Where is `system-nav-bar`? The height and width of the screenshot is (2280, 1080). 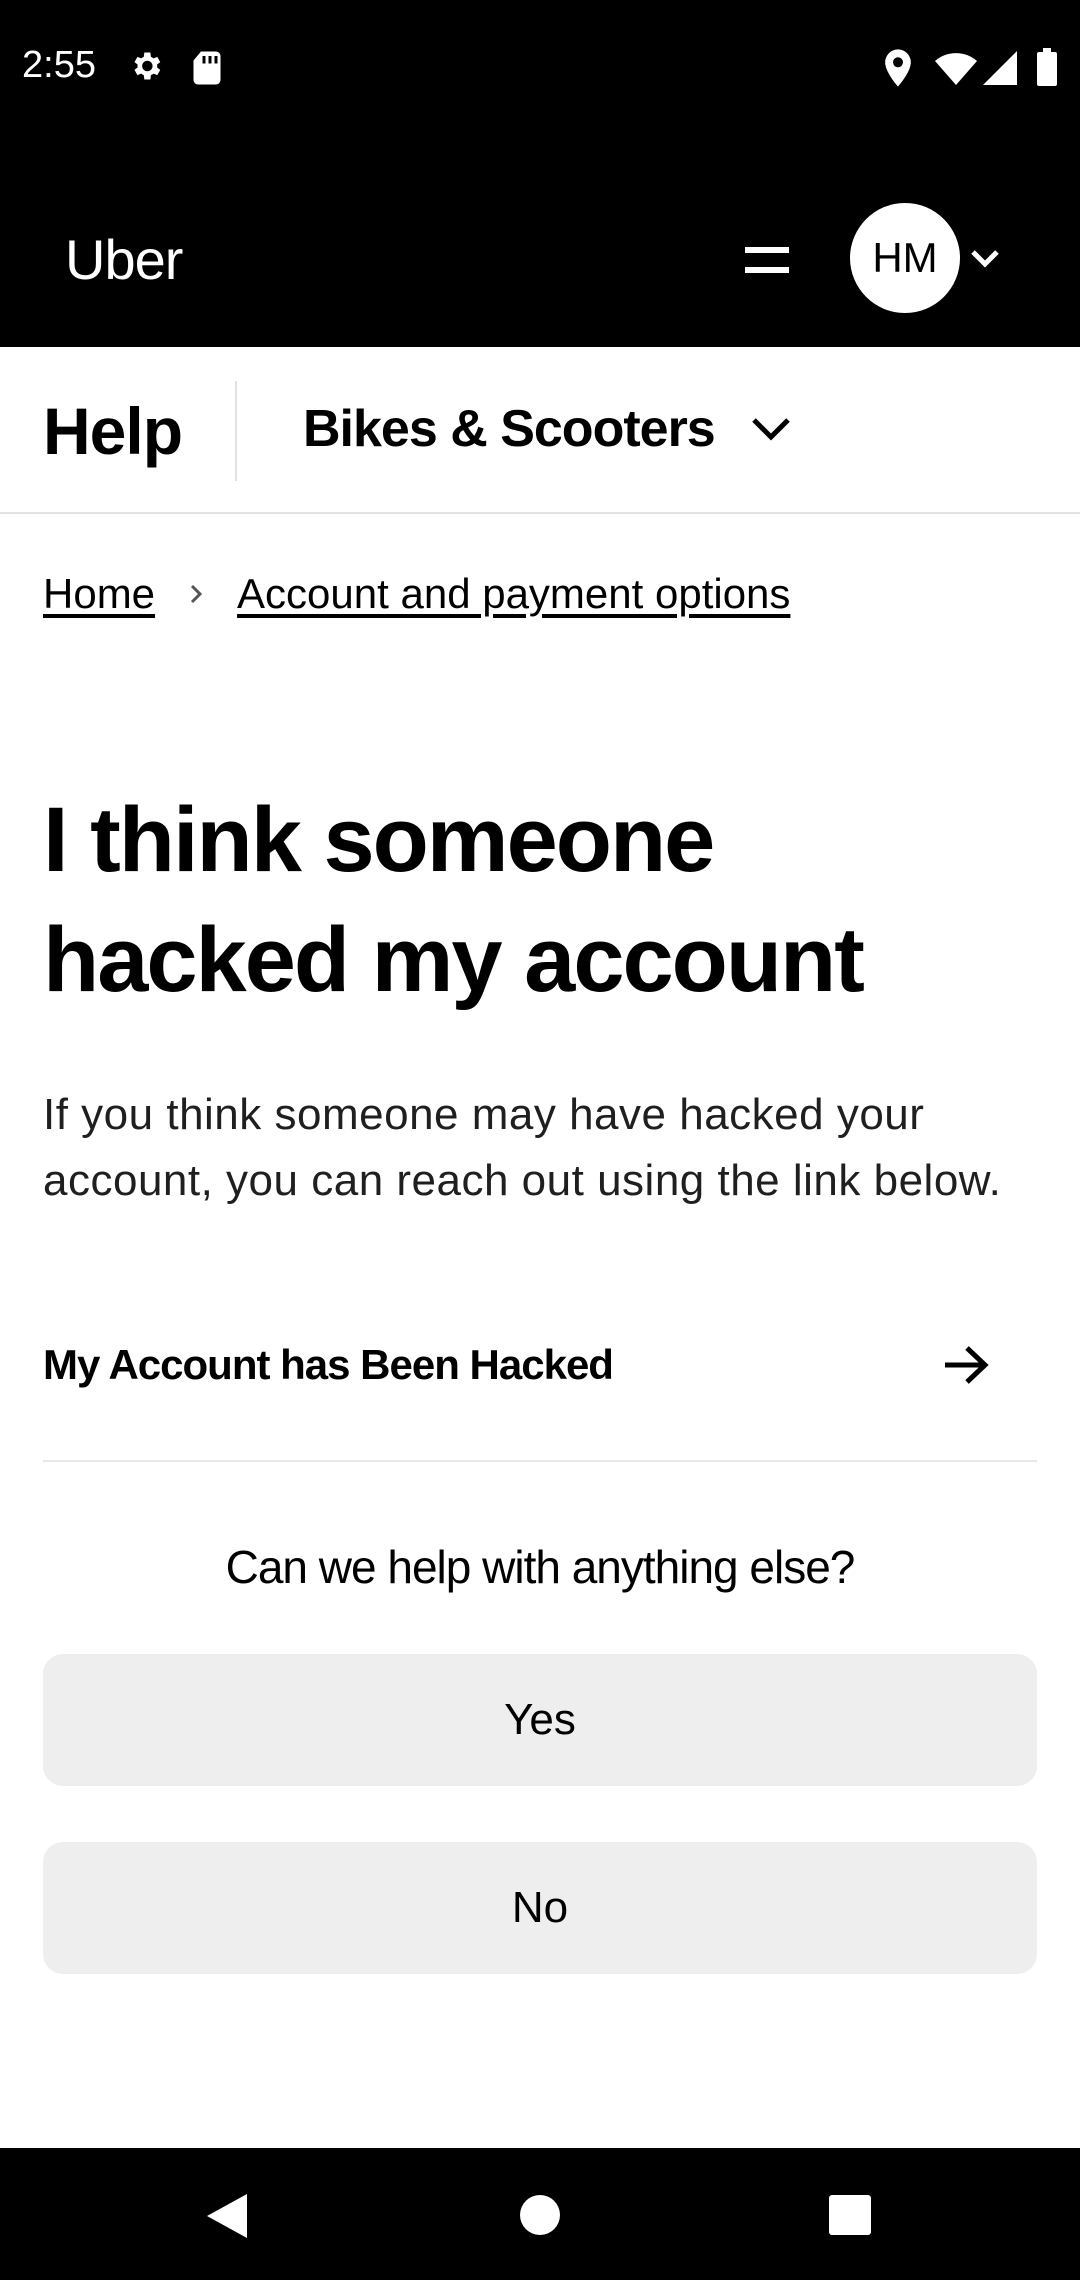 system-nav-bar is located at coordinates (540, 2214).